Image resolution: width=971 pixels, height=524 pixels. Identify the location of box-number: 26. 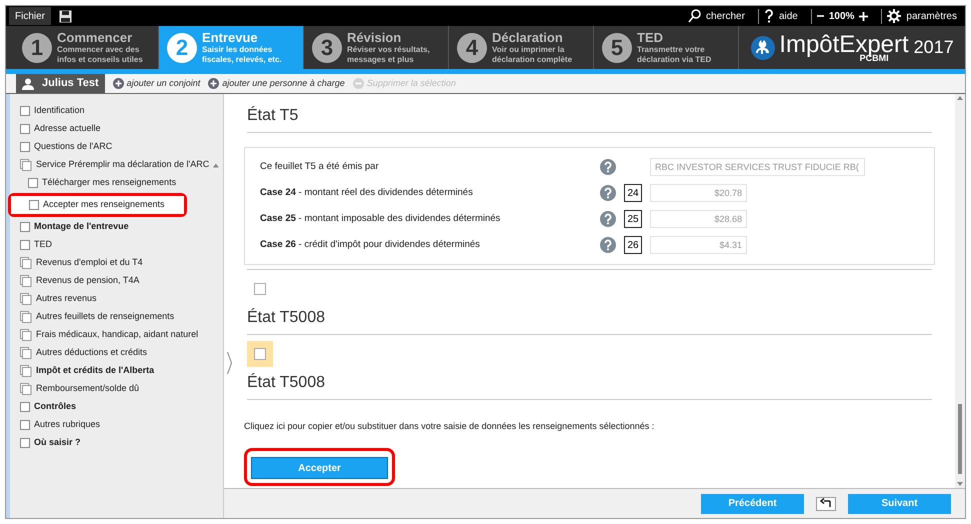
(633, 245).